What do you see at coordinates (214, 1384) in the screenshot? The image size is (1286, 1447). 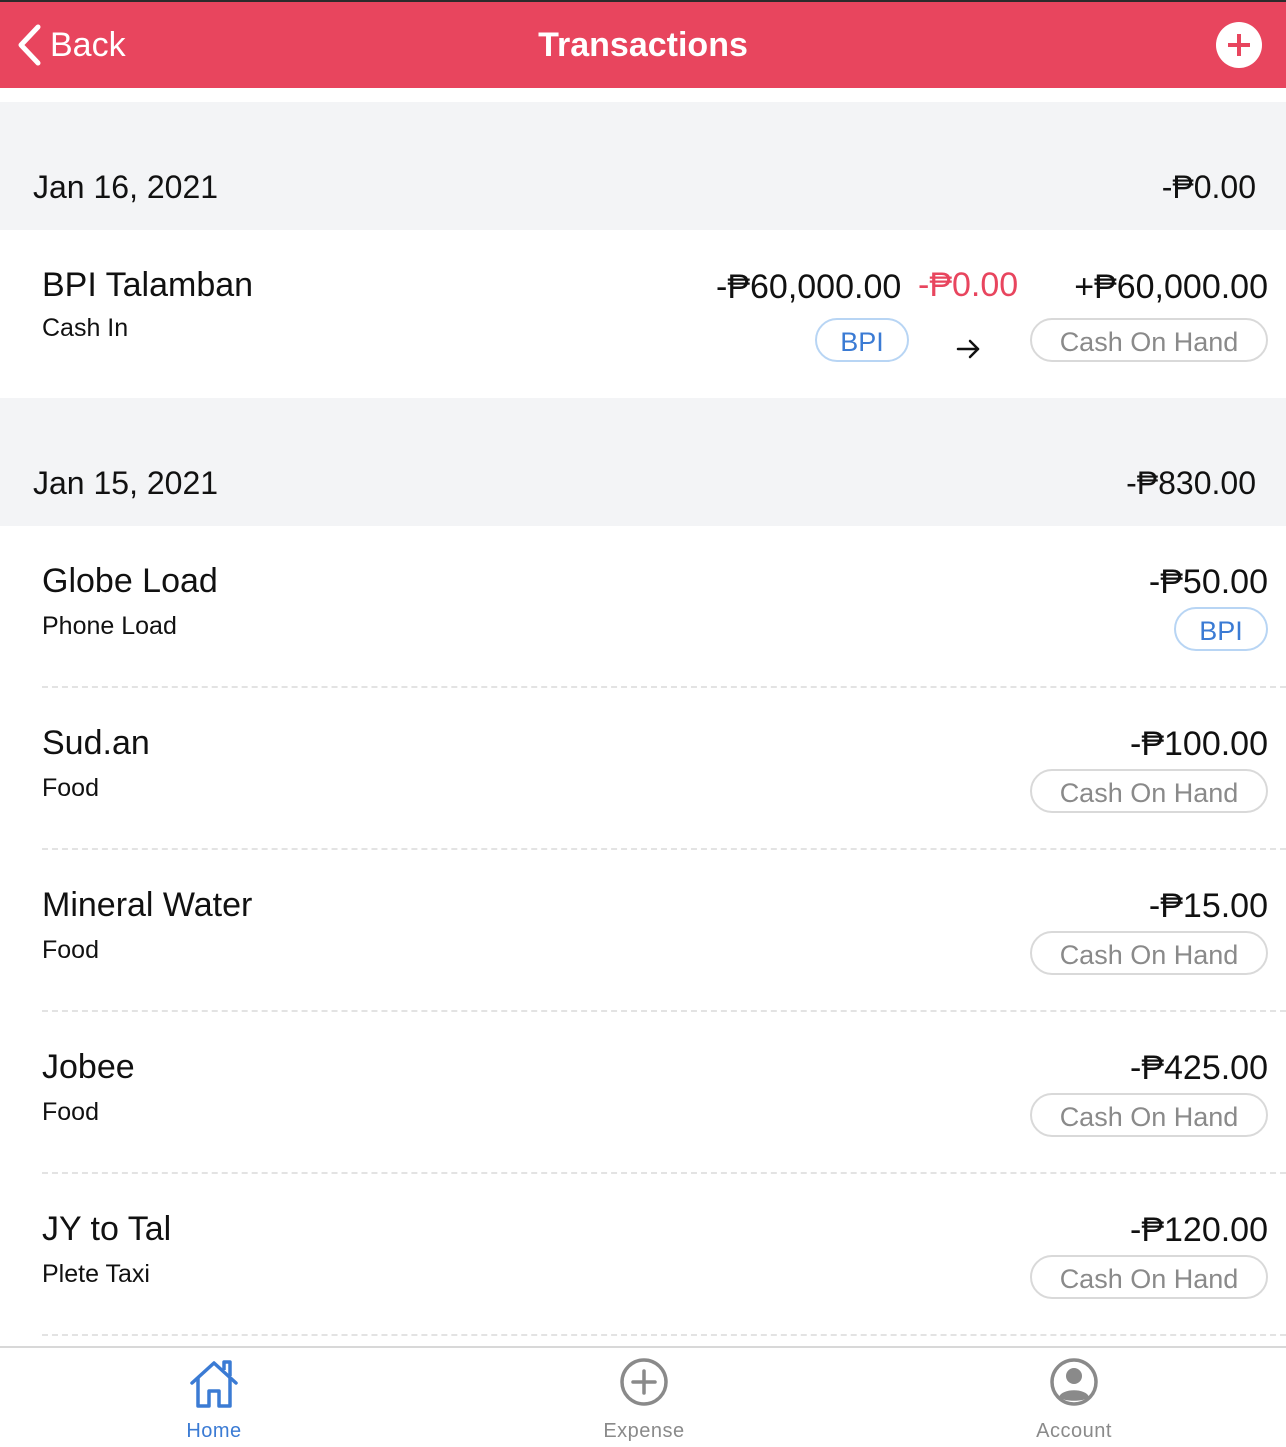 I see `home-icon` at bounding box center [214, 1384].